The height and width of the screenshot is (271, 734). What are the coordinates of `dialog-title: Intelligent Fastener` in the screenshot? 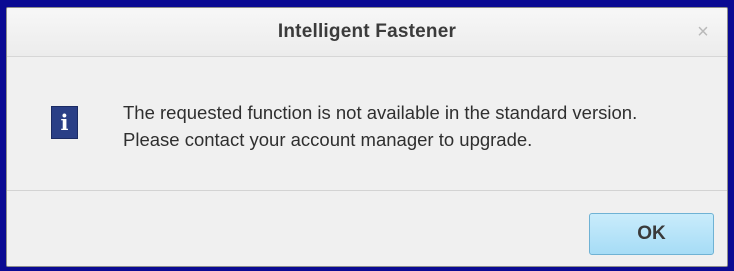 It's located at (367, 31).